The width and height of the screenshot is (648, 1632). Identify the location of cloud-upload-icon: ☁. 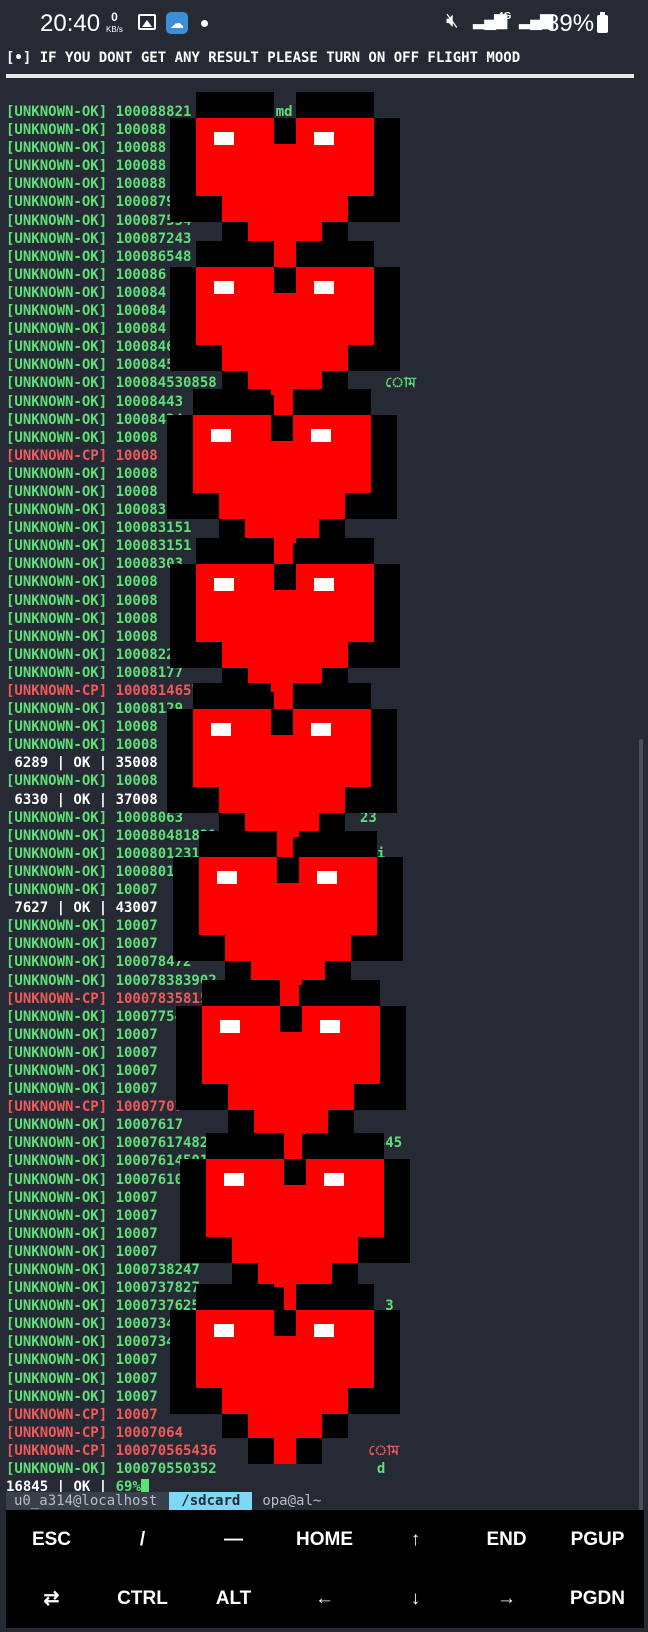
(177, 23).